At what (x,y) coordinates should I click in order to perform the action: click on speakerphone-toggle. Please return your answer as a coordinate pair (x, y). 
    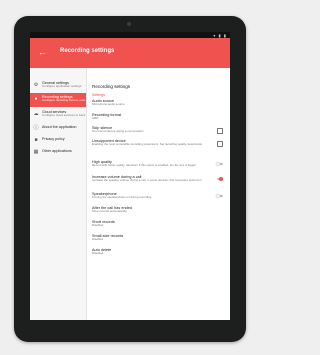
    Looking at the image, I should click on (219, 196).